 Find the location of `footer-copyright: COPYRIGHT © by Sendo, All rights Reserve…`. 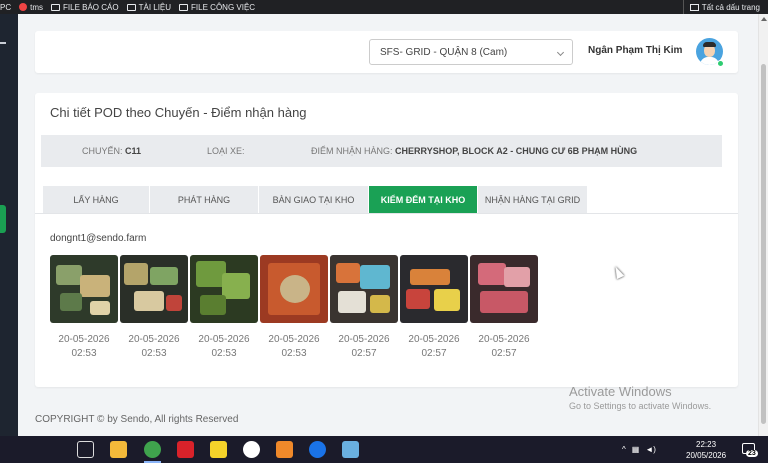

footer-copyright: COPYRIGHT © by Sendo, All rights Reserve… is located at coordinates (137, 419).